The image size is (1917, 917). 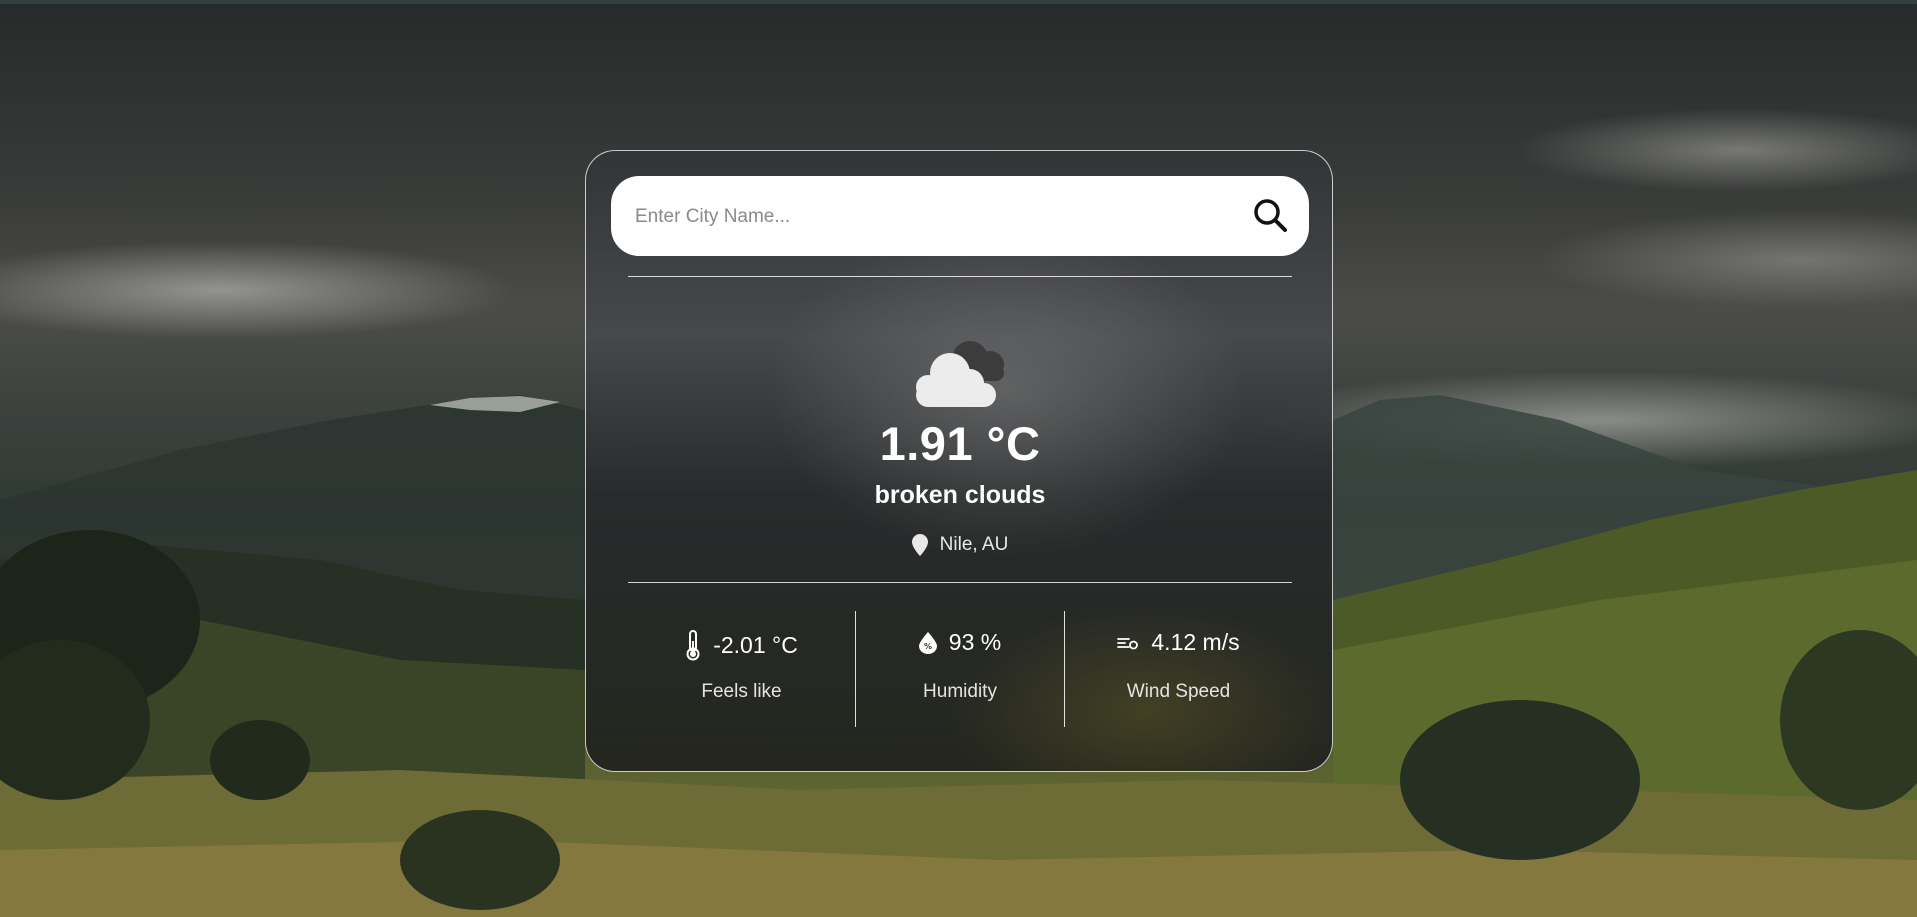 What do you see at coordinates (693, 645) in the screenshot?
I see `thermometer-icon` at bounding box center [693, 645].